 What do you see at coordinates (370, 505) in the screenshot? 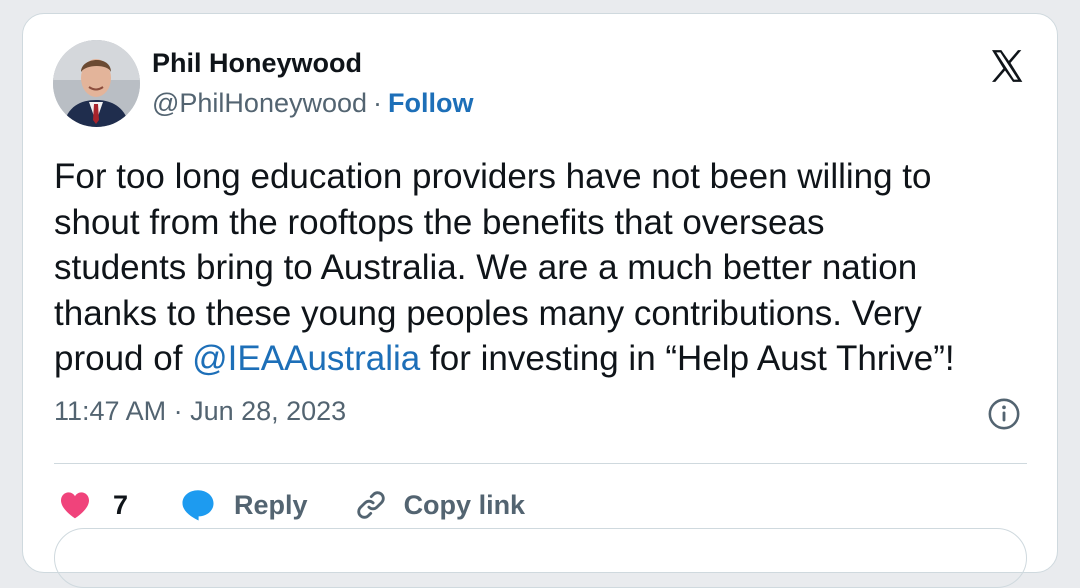
I see `link-icon` at bounding box center [370, 505].